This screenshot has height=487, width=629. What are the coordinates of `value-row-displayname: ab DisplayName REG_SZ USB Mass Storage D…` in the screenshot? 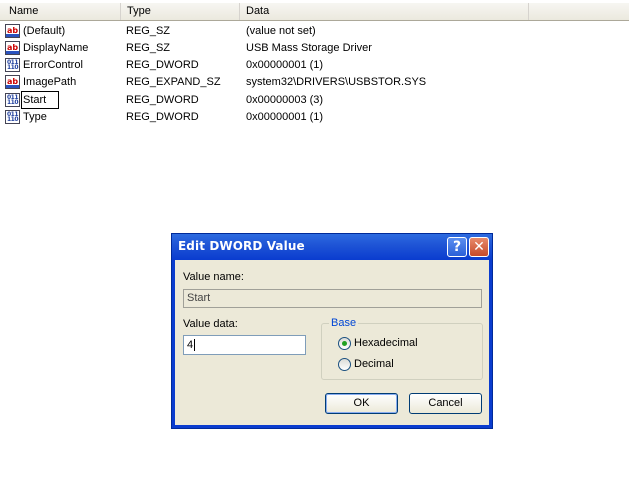 It's located at (314, 48).